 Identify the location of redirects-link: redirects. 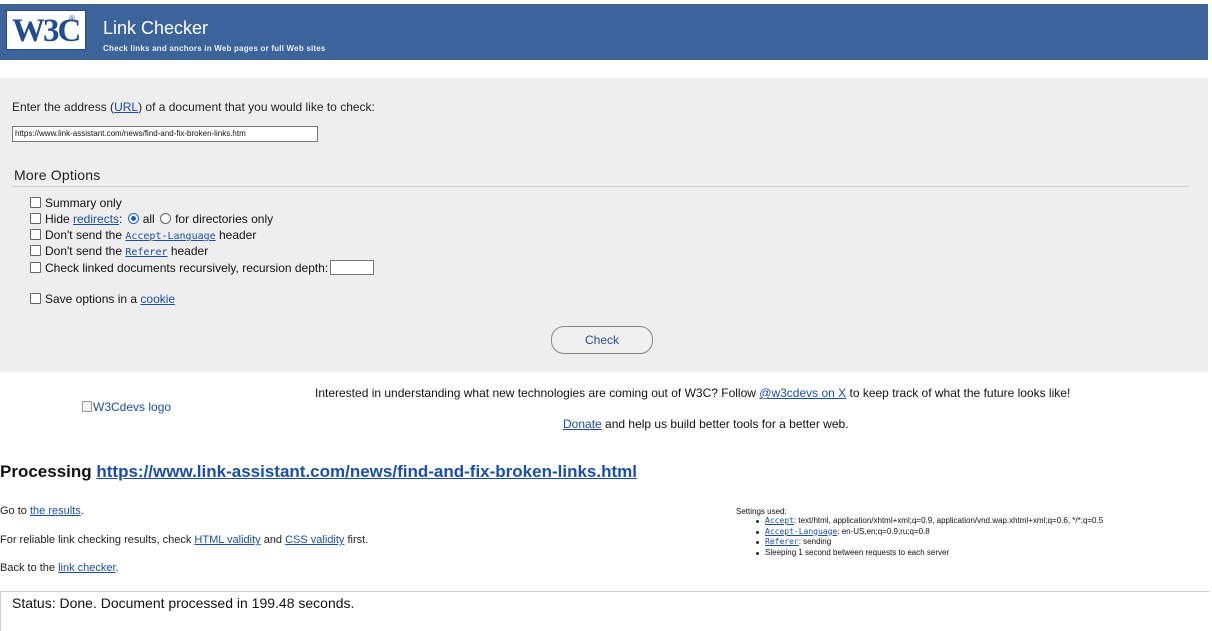
(96, 219).